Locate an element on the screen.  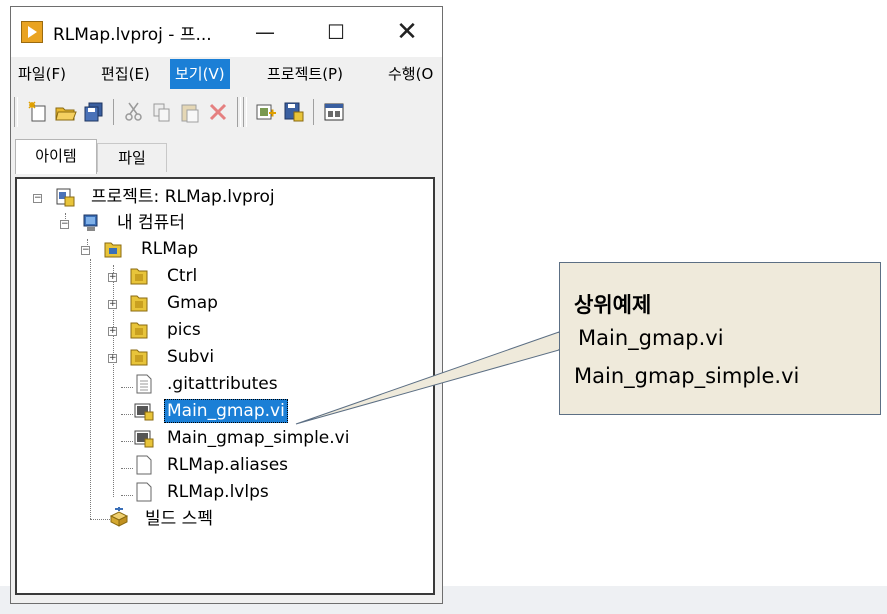
title-bar: RLMap.lvproj - 프... — ☐ ✕ is located at coordinates (226, 32).